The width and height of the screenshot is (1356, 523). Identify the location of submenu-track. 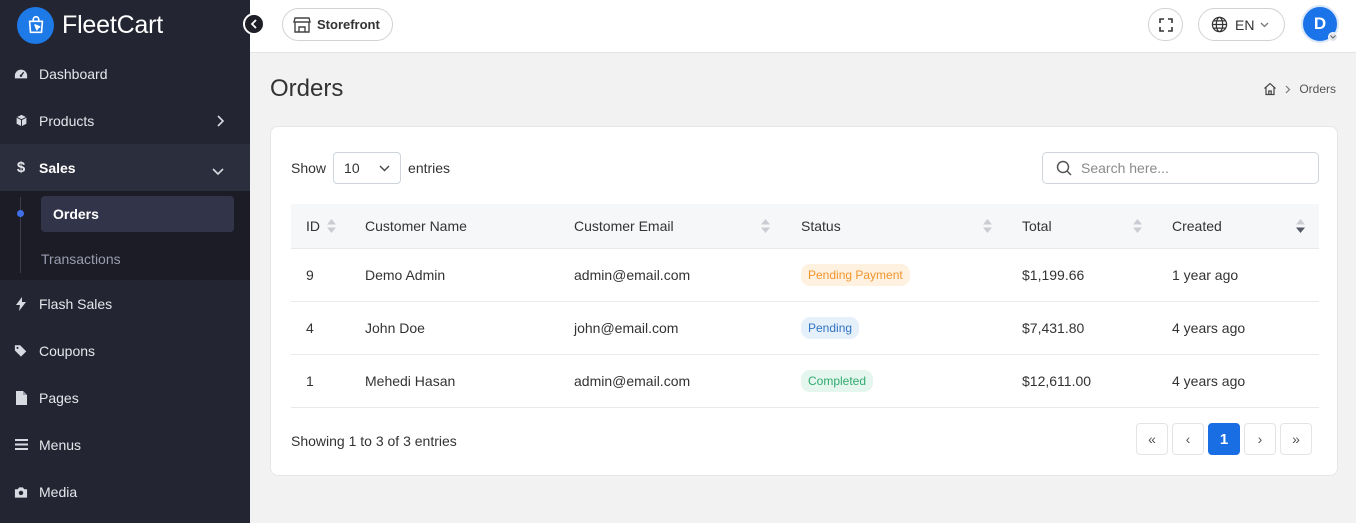
(20, 235).